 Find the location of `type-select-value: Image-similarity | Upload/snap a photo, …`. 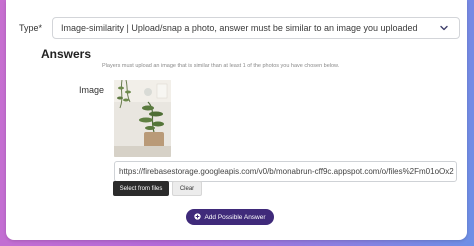

type-select-value: Image-similarity | Upload/snap a photo, … is located at coordinates (239, 28).